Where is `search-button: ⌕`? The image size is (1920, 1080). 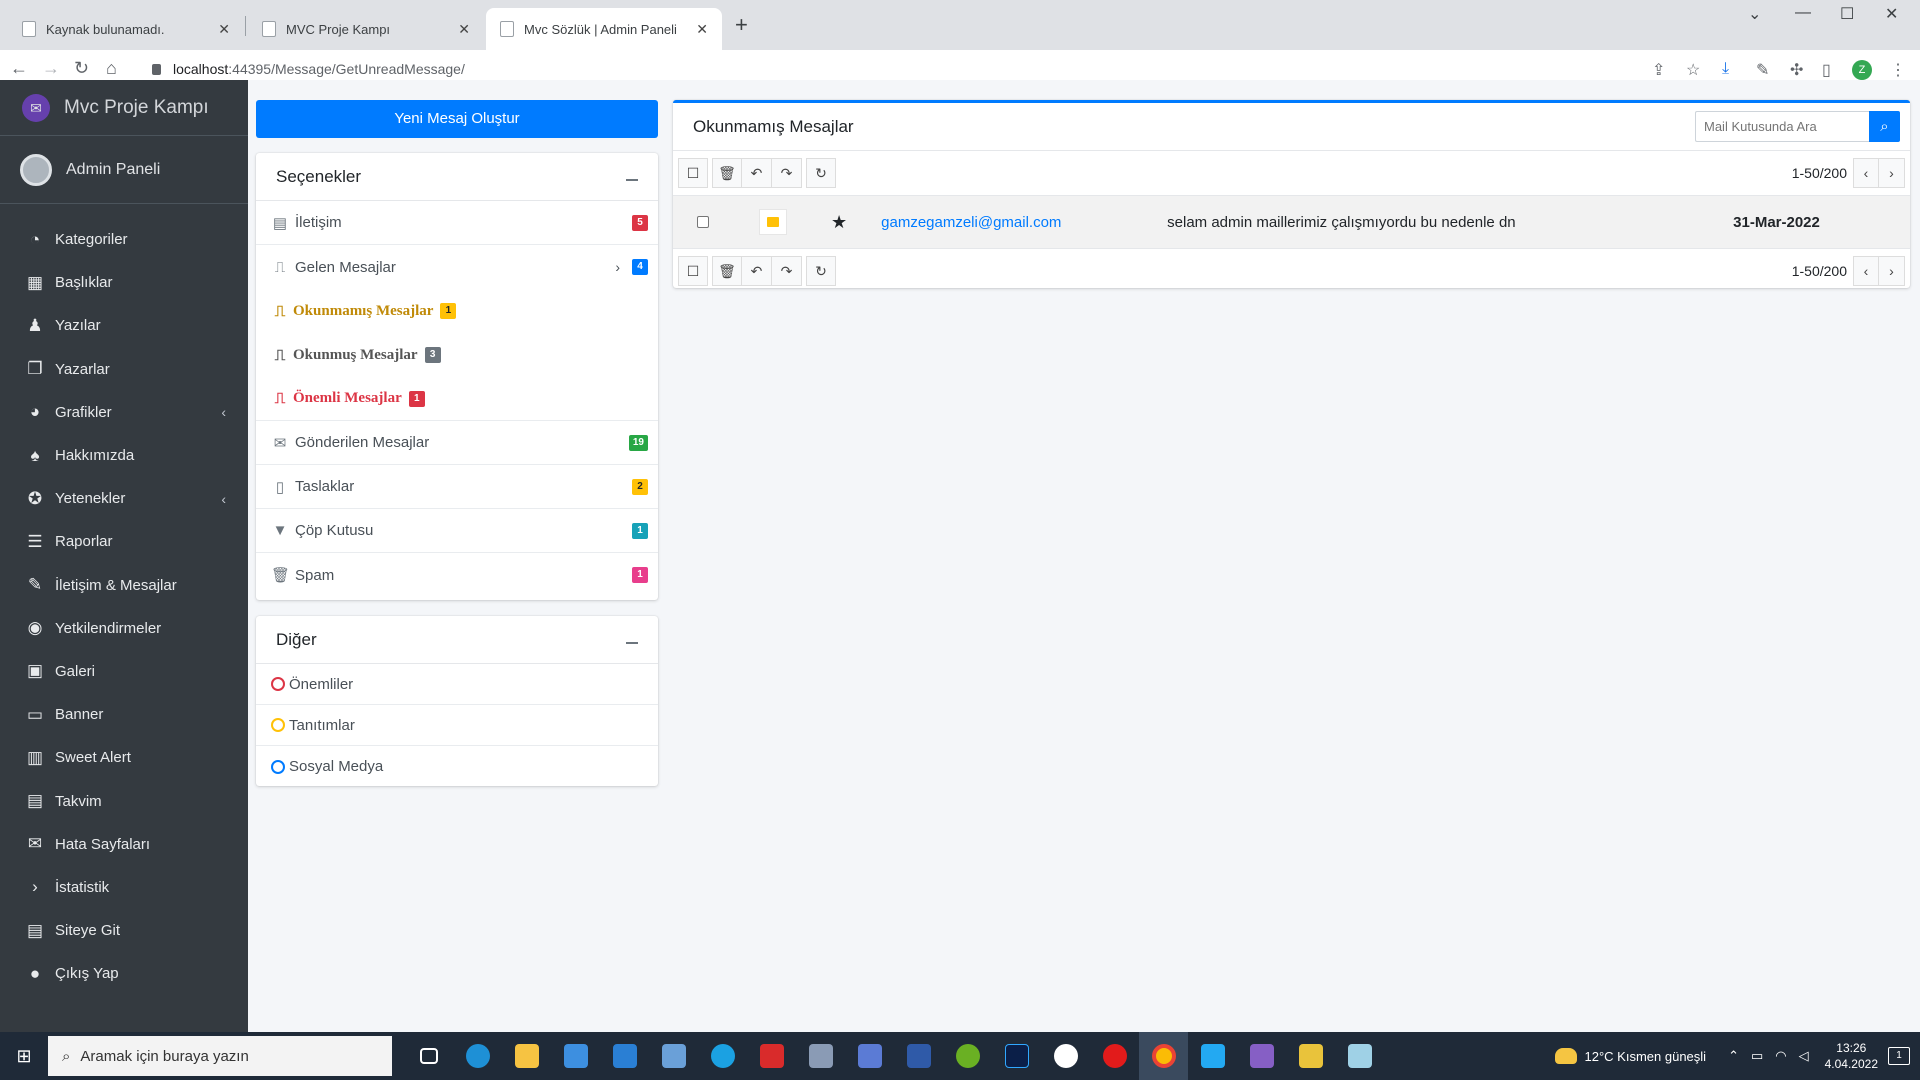
search-button: ⌕ is located at coordinates (1884, 126).